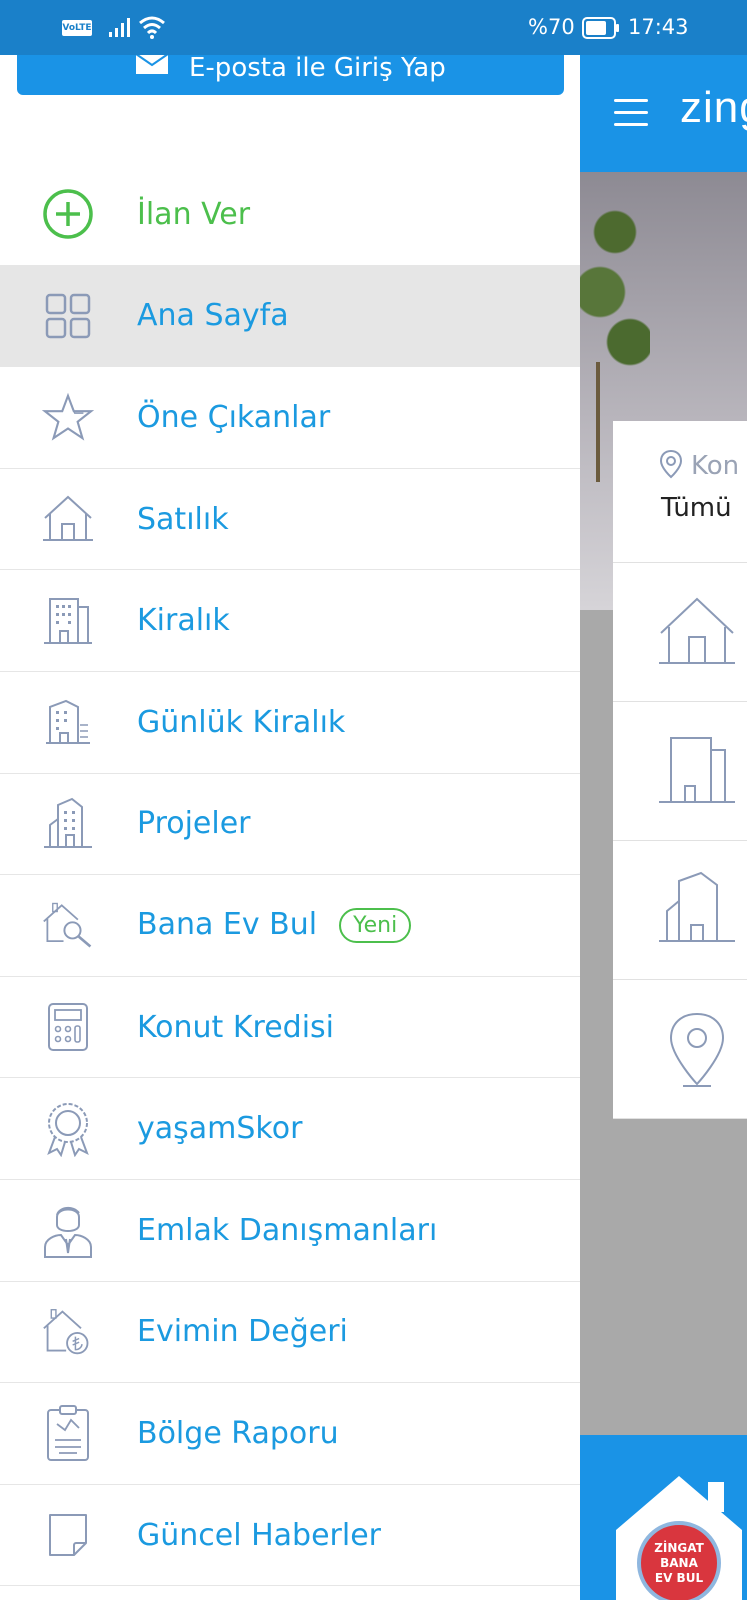 The height and width of the screenshot is (1600, 747). I want to click on menu-item-label: Öne Çıkanlar, so click(234, 417).